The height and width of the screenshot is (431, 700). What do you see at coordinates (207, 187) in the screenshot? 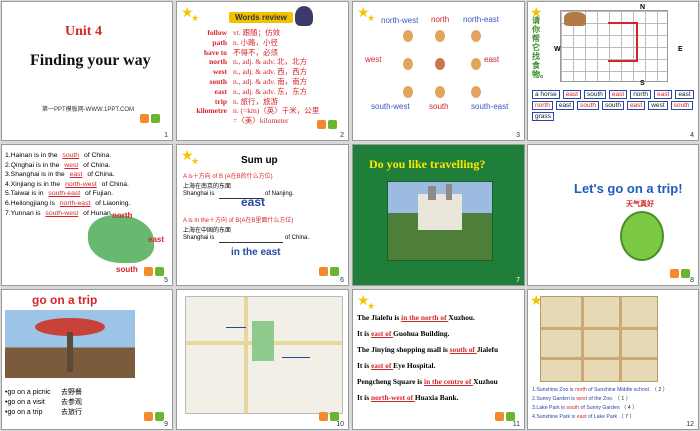
I see `example-1-cn: 上海在南京的东面` at bounding box center [207, 187].